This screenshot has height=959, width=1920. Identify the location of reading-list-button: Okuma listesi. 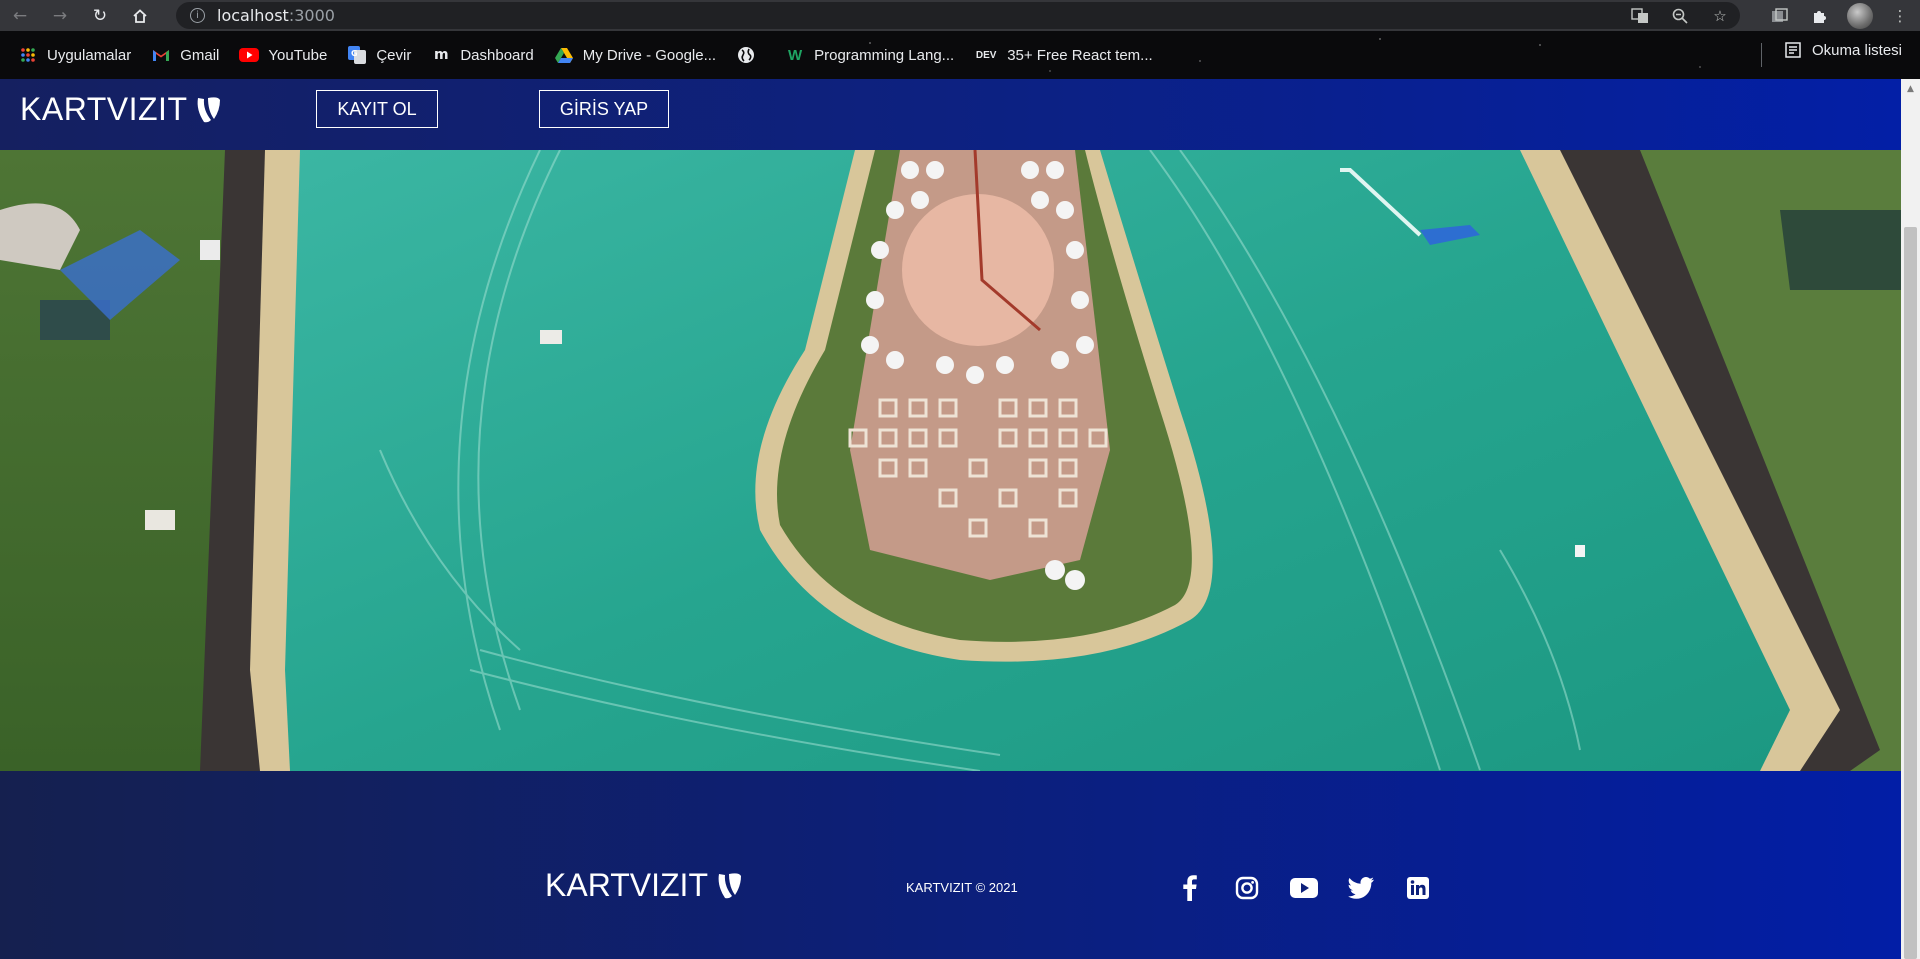
(1842, 50).